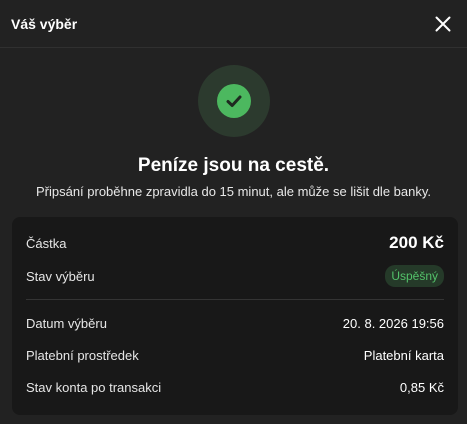 The width and height of the screenshot is (467, 424). What do you see at coordinates (233, 165) in the screenshot?
I see `success-title: Peníze jsou na cestě.` at bounding box center [233, 165].